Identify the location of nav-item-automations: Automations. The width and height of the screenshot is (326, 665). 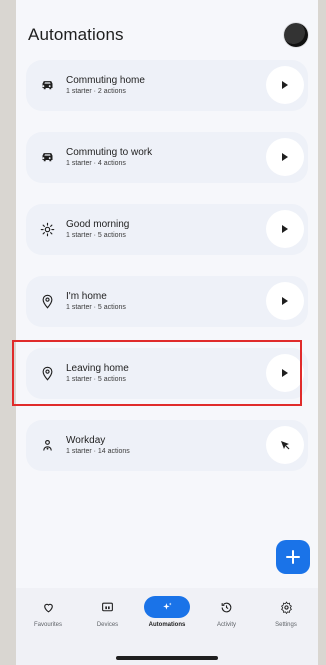
(167, 612).